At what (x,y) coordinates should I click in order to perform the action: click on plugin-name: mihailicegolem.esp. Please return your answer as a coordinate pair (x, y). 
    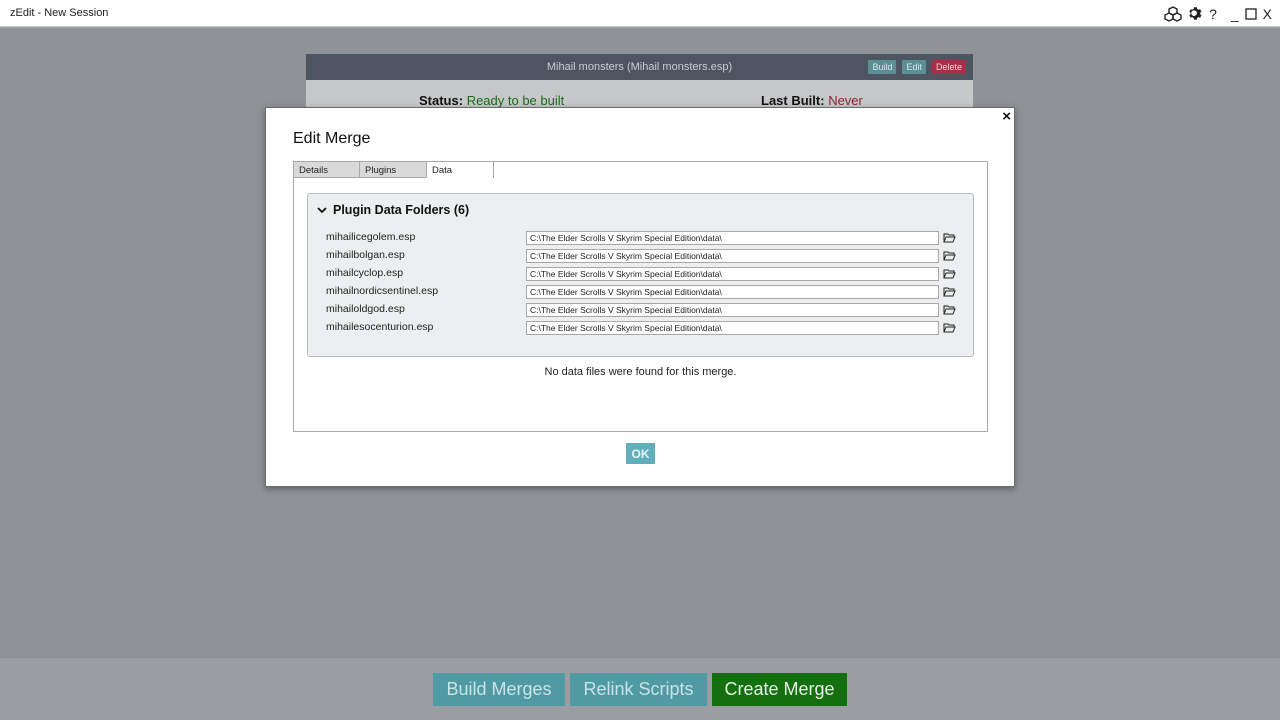
    Looking at the image, I should click on (371, 237).